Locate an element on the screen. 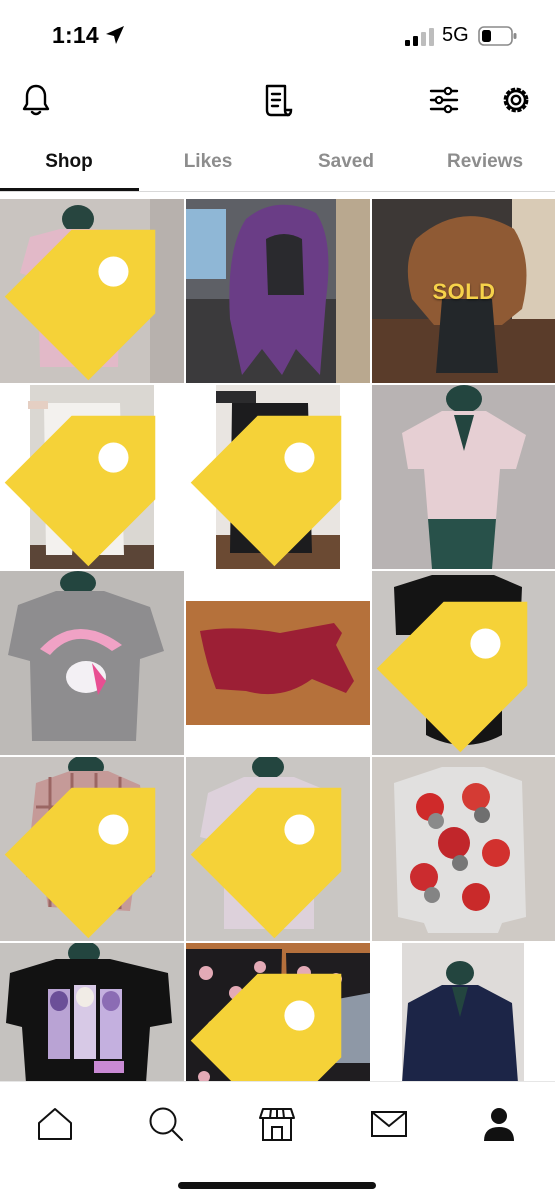 This screenshot has height=1200, width=555. clipboard-icon is located at coordinates (277, 100).